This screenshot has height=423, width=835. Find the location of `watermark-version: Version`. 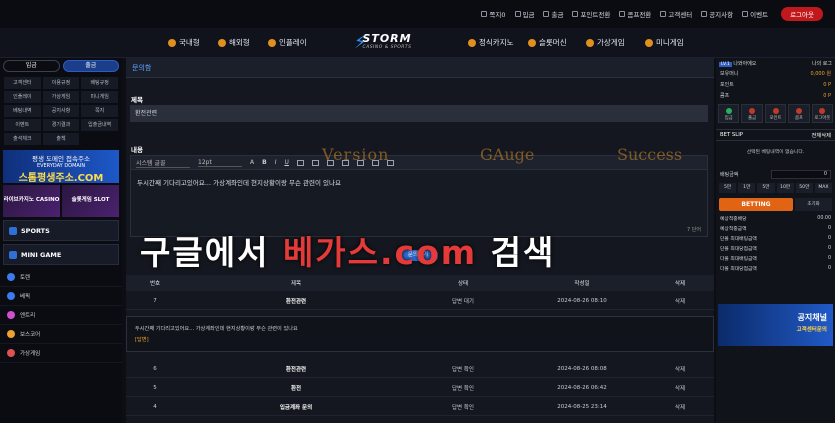

watermark-version: Version is located at coordinates (356, 154).